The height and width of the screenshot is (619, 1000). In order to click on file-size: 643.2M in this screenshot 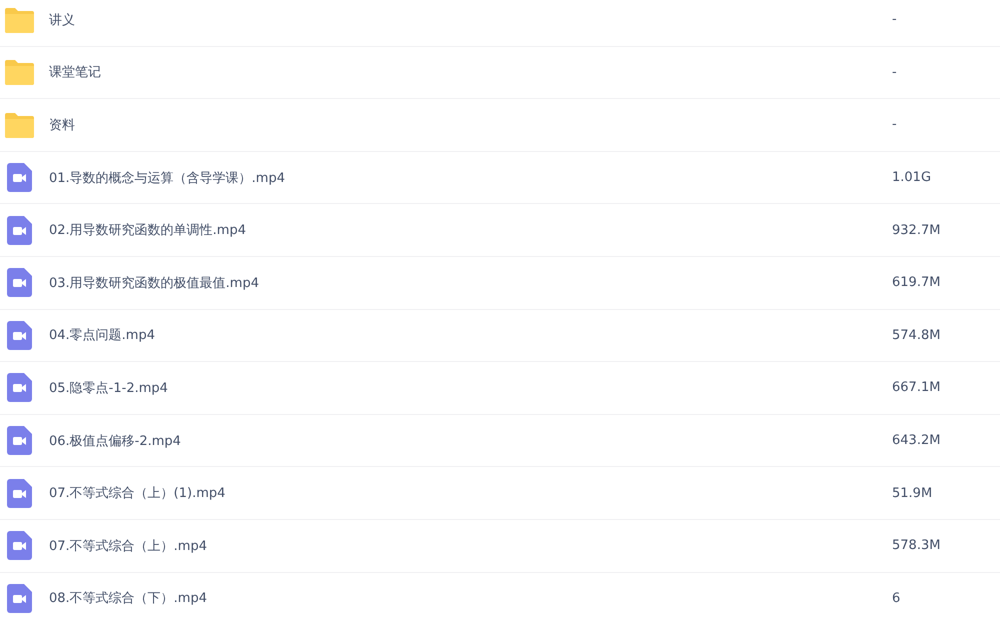, I will do `click(917, 440)`.